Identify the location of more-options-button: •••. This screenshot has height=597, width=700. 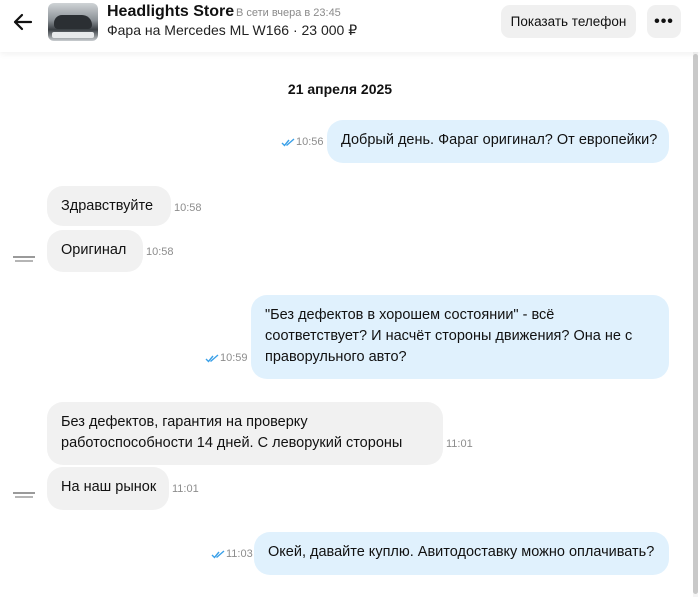
(664, 21).